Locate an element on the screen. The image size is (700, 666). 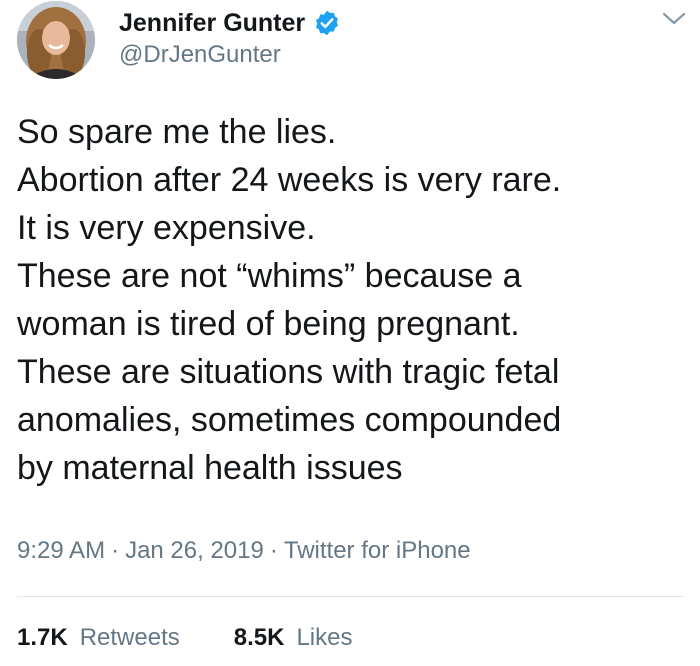
avatar-image is located at coordinates (56, 40).